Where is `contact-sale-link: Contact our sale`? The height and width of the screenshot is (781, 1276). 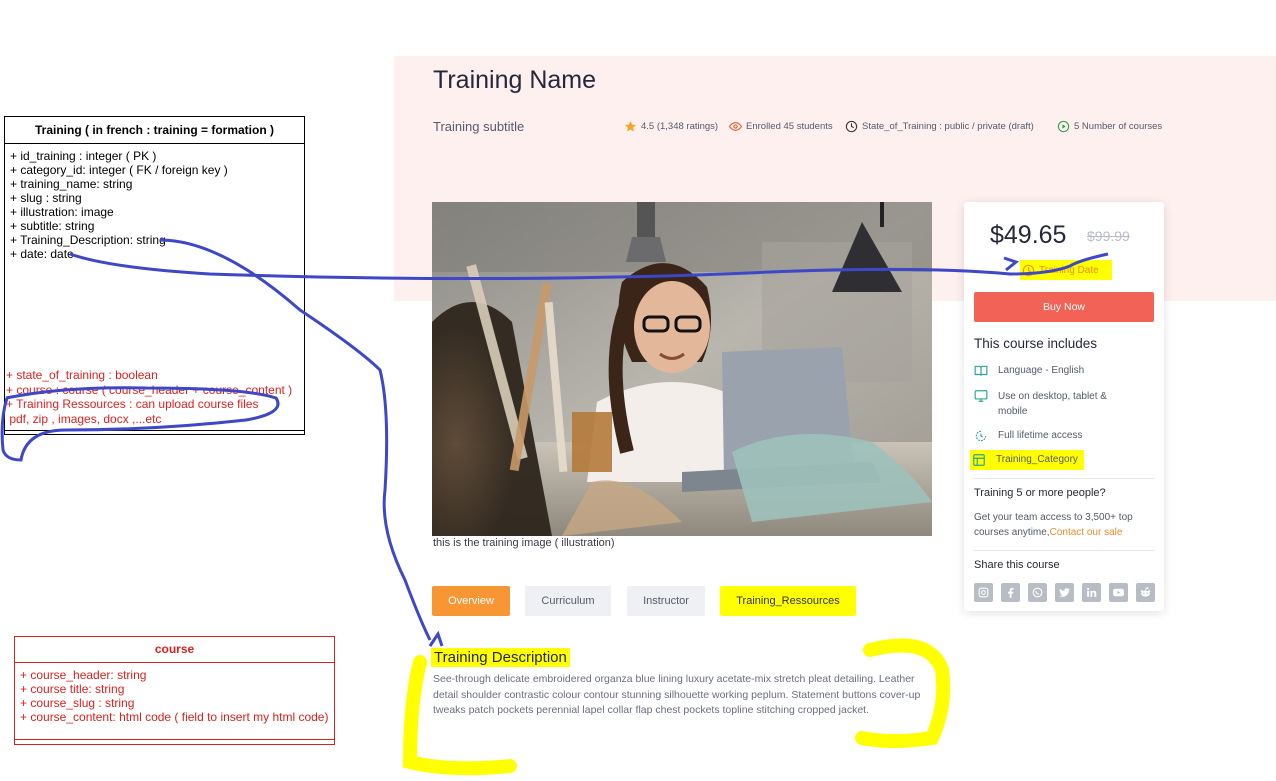
contact-sale-link: Contact our sale is located at coordinates (1086, 532).